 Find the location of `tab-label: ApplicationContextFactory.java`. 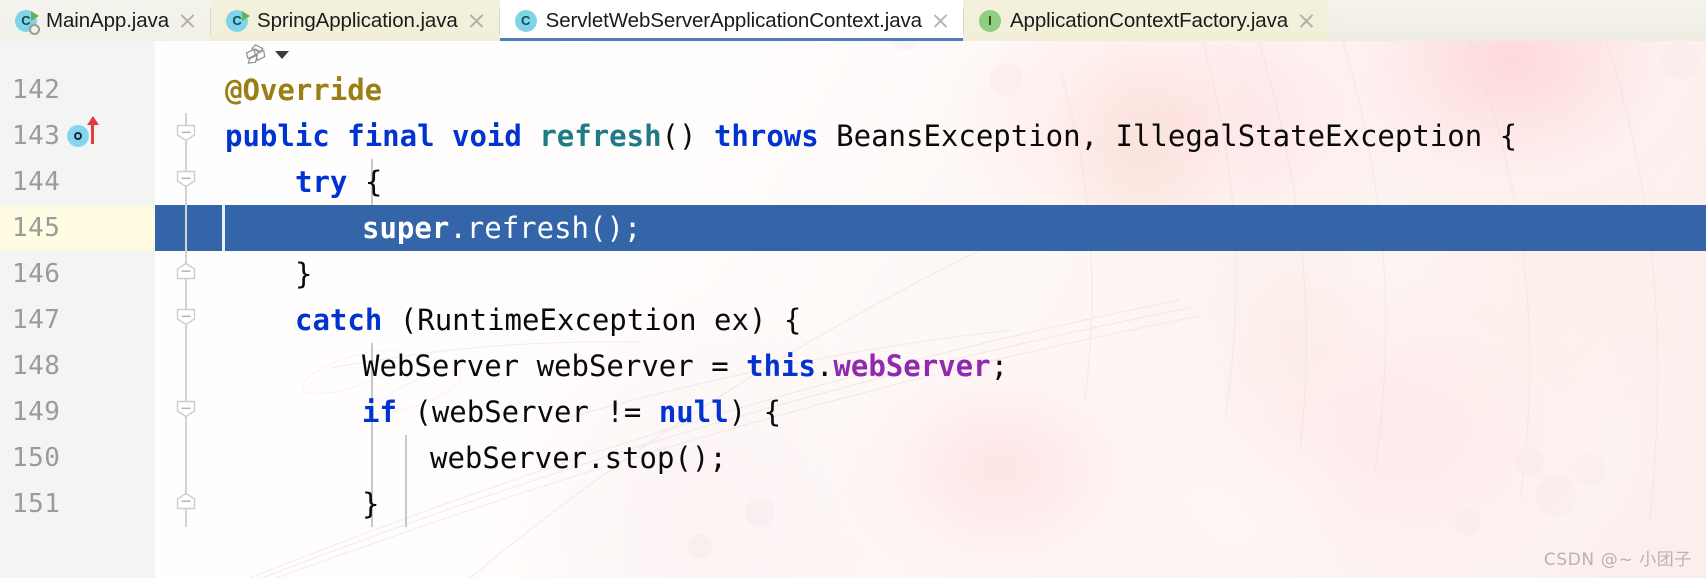

tab-label: ApplicationContextFactory.java is located at coordinates (1149, 20).